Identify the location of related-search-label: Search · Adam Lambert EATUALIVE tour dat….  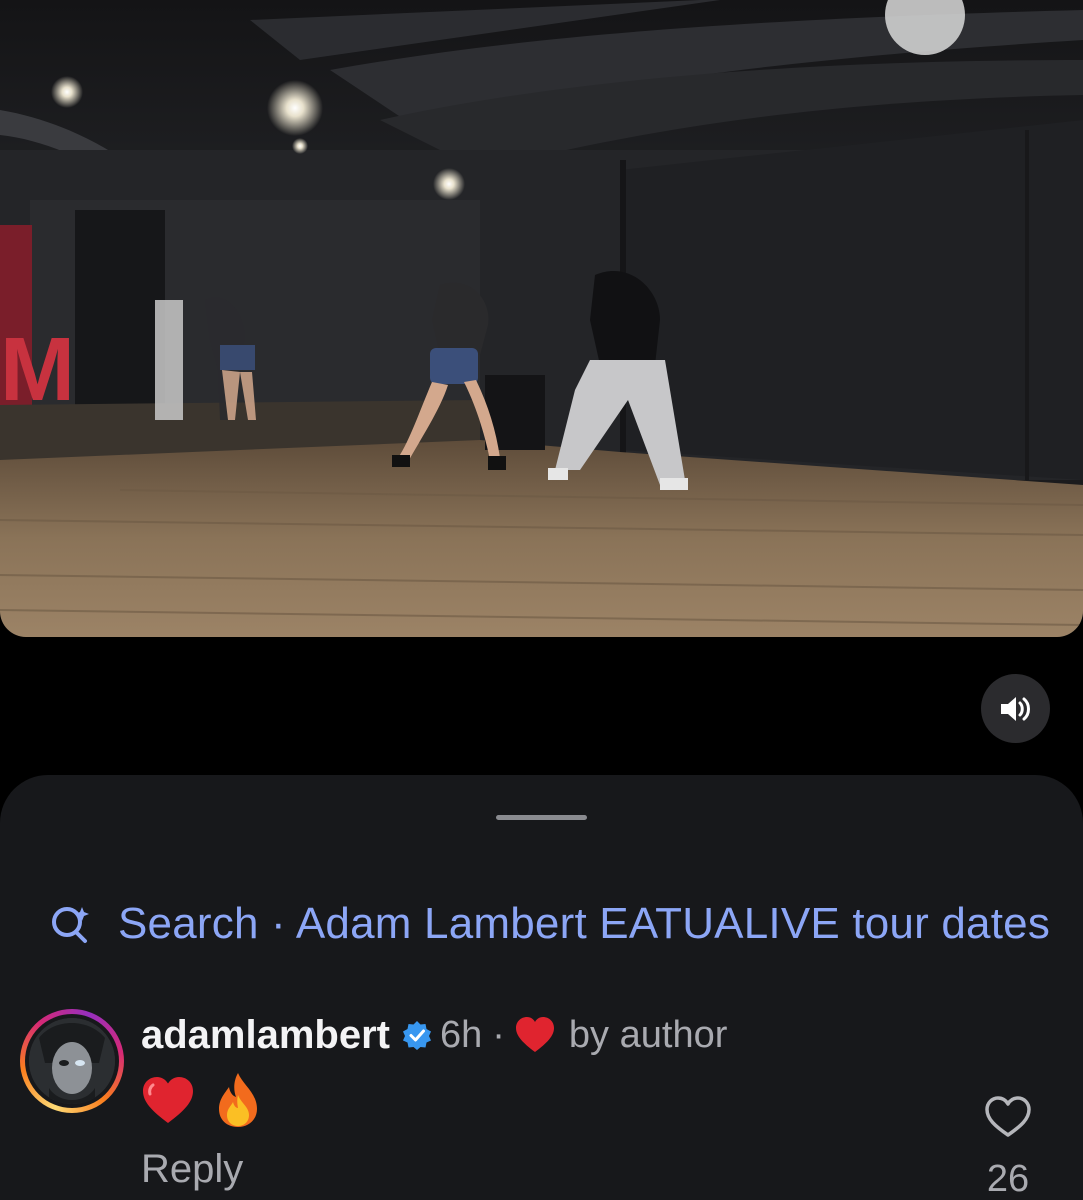
(584, 923).